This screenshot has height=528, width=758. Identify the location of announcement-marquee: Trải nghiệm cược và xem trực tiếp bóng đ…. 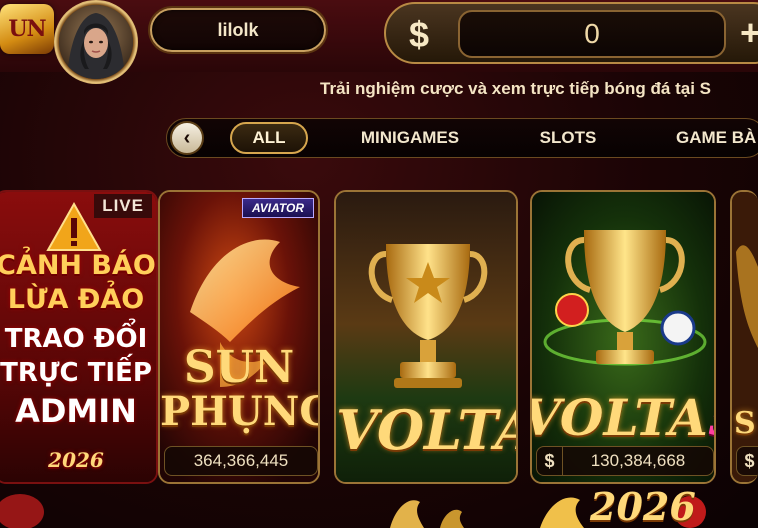
(539, 89).